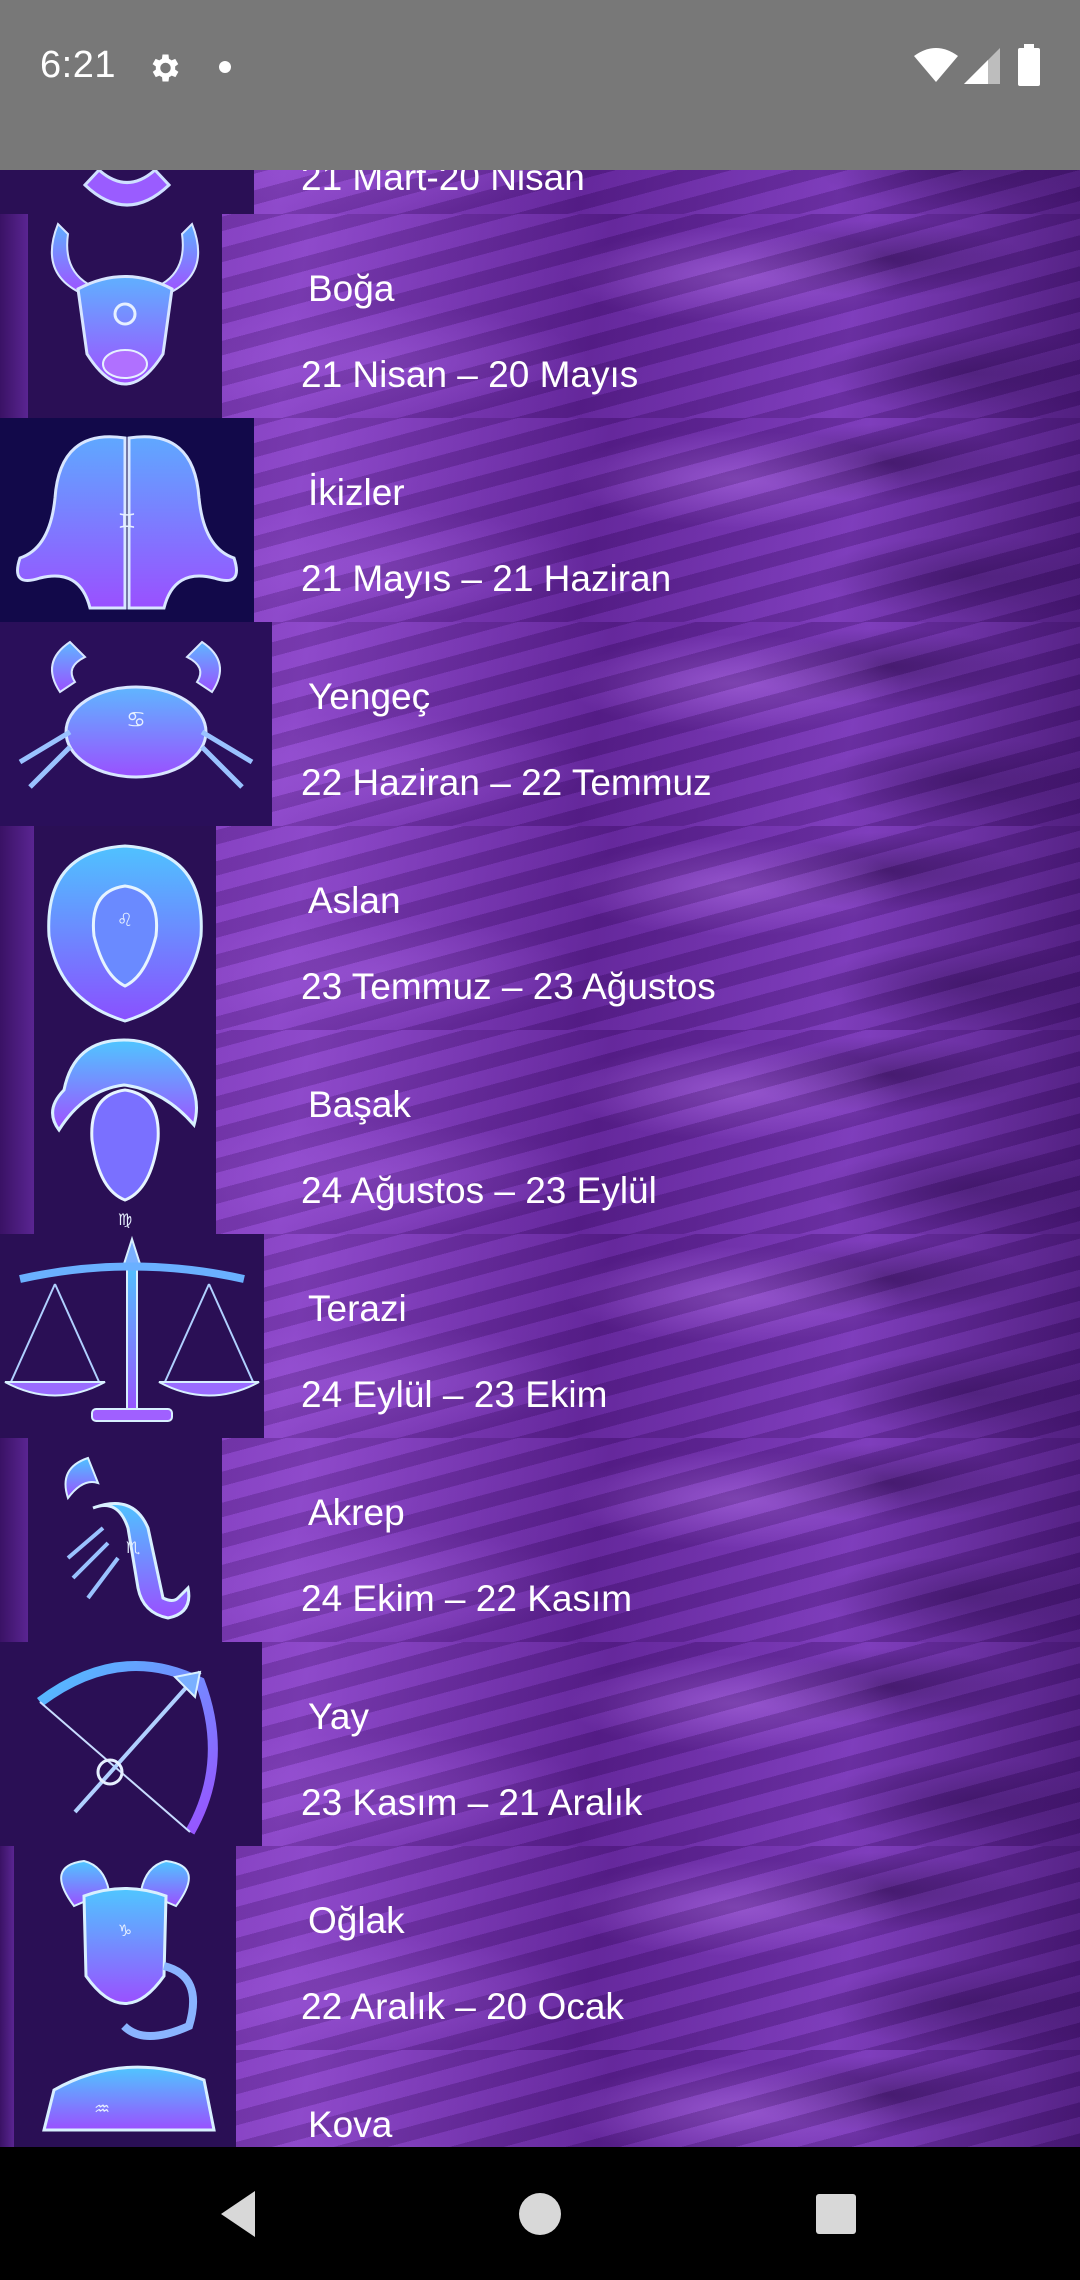 This screenshot has width=1080, height=2280. Describe the element at coordinates (540, 928) in the screenshot. I see `zodiac-row-leo: ♌ Aslan 23 Temmuz – 23 Ağustos` at that location.